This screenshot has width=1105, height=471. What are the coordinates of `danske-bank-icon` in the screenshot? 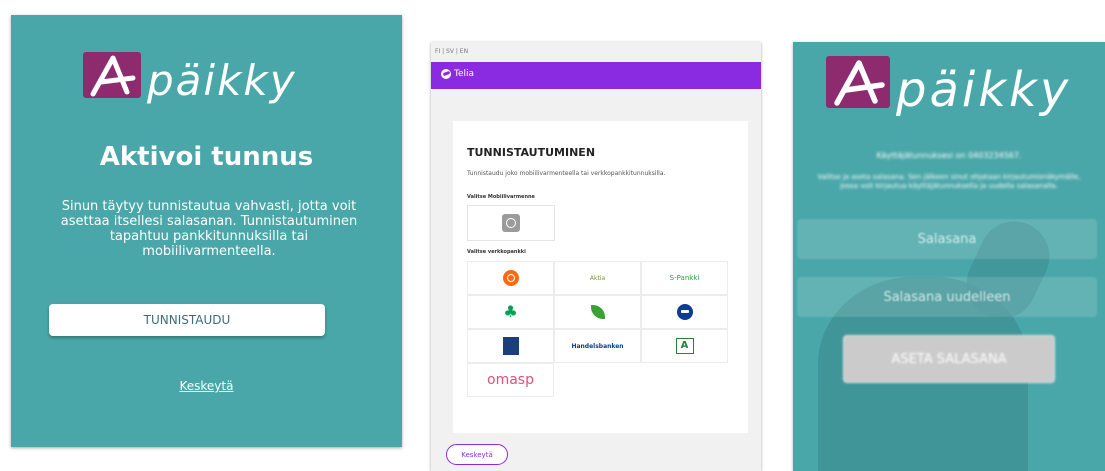 It's located at (597, 312).